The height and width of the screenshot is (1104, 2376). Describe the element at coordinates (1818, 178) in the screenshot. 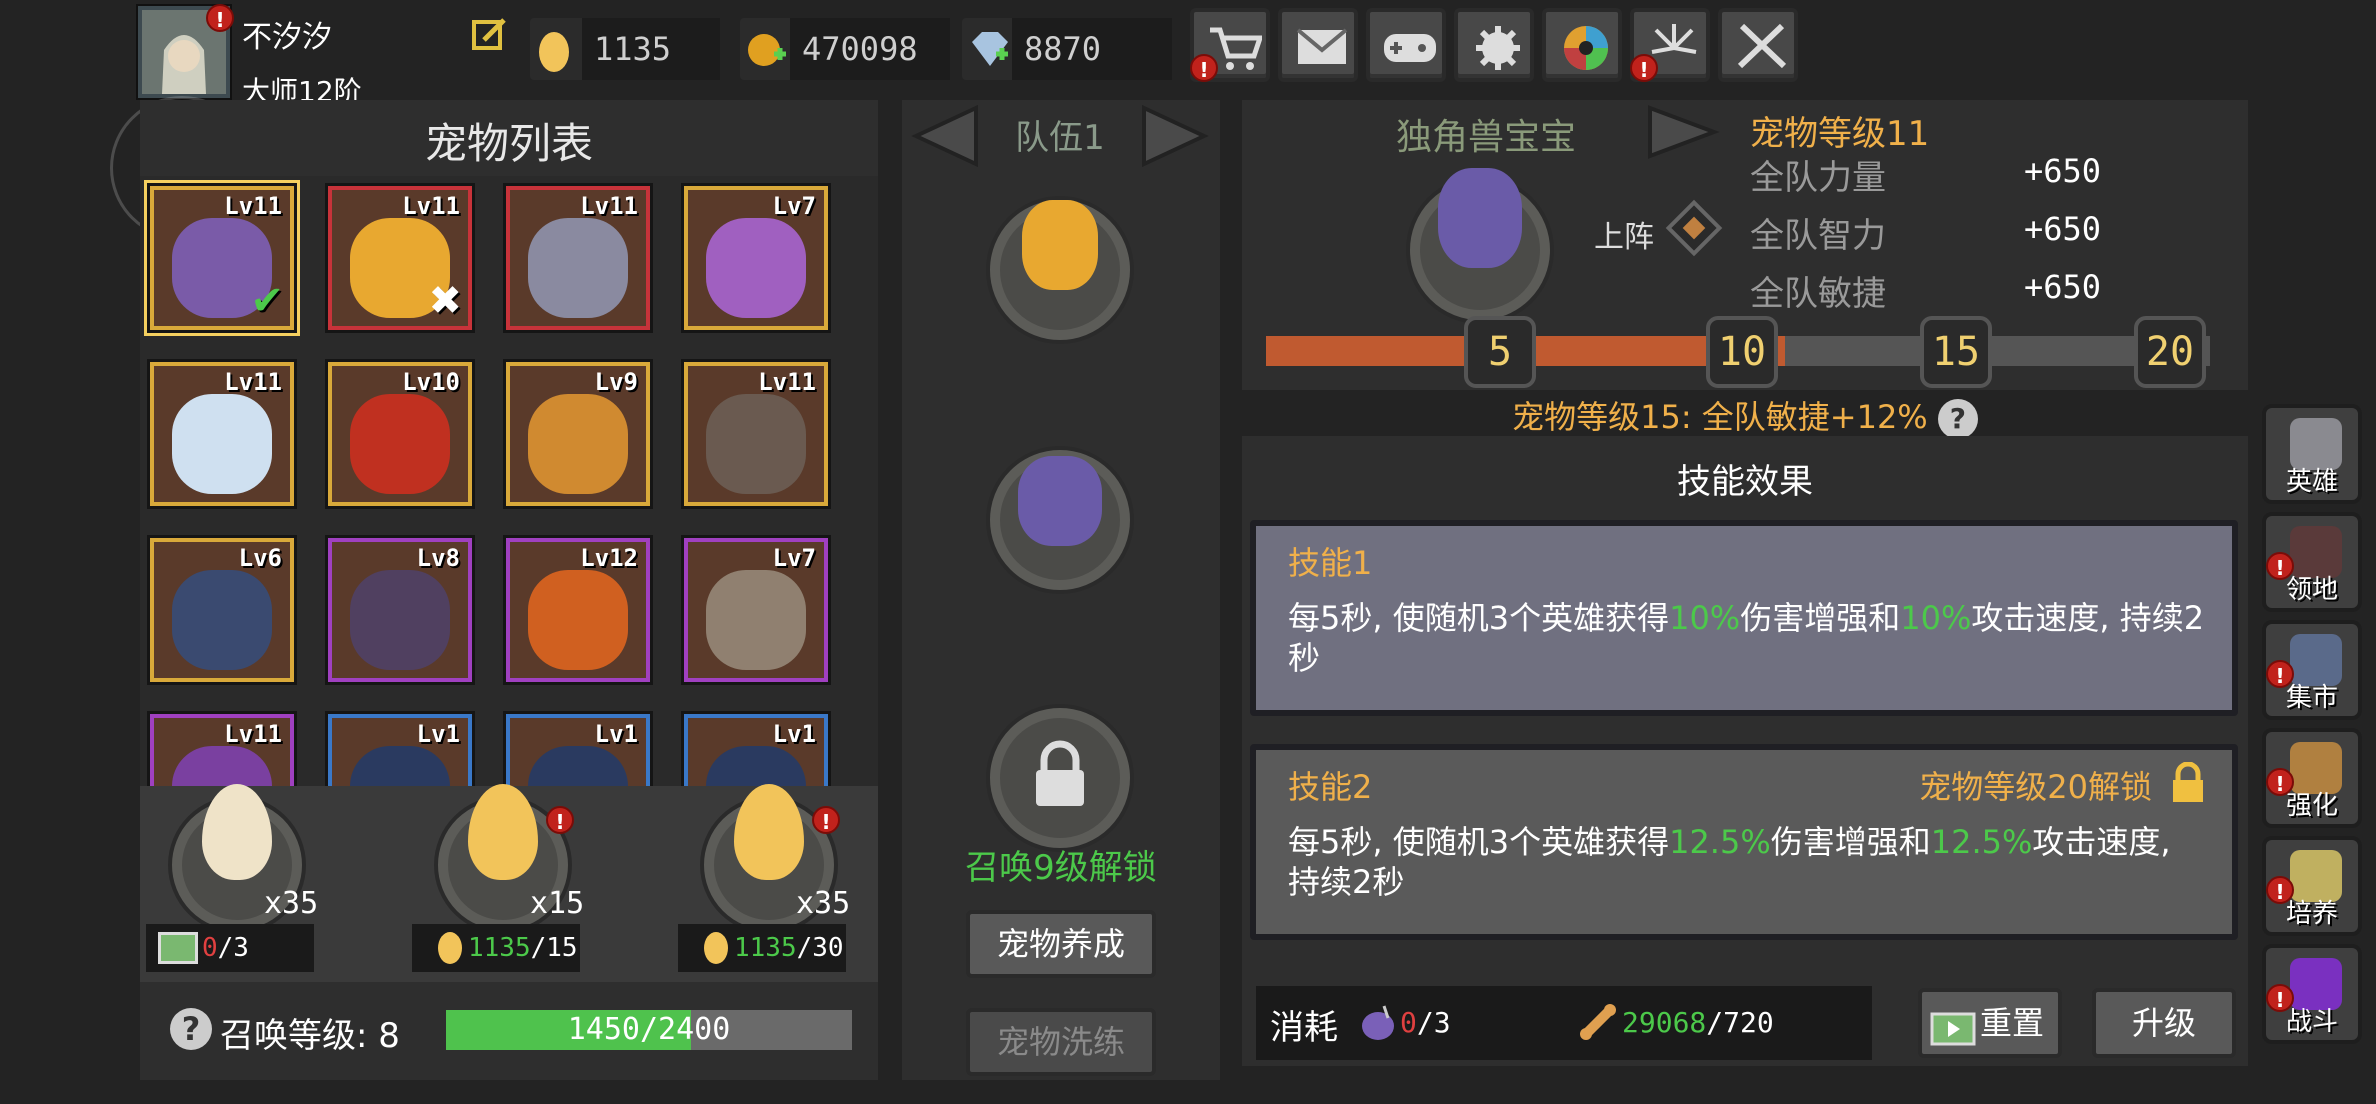

I see `stat-label: 全队力量` at that location.